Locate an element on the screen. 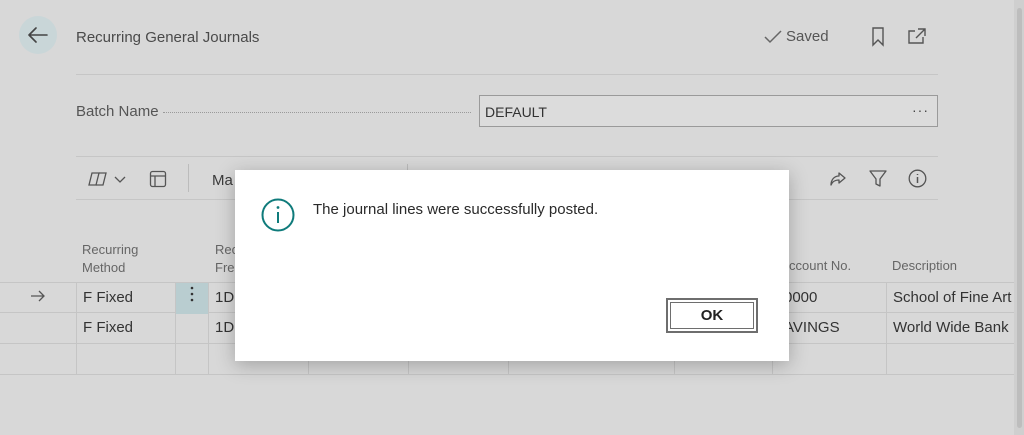 This screenshot has width=1024, height=435. ok-label: OK is located at coordinates (712, 315).